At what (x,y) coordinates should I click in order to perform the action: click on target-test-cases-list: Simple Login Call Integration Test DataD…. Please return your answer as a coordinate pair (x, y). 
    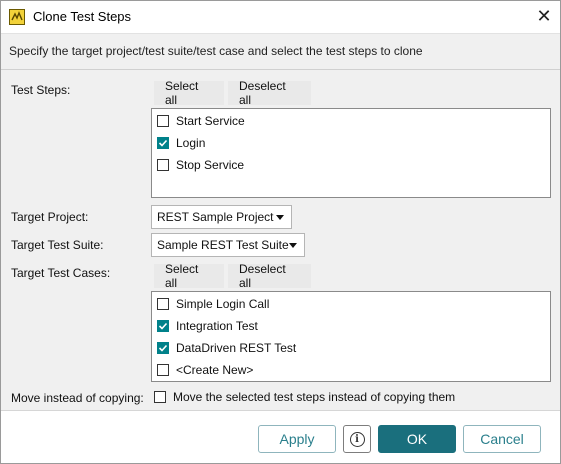
    Looking at the image, I should click on (351, 336).